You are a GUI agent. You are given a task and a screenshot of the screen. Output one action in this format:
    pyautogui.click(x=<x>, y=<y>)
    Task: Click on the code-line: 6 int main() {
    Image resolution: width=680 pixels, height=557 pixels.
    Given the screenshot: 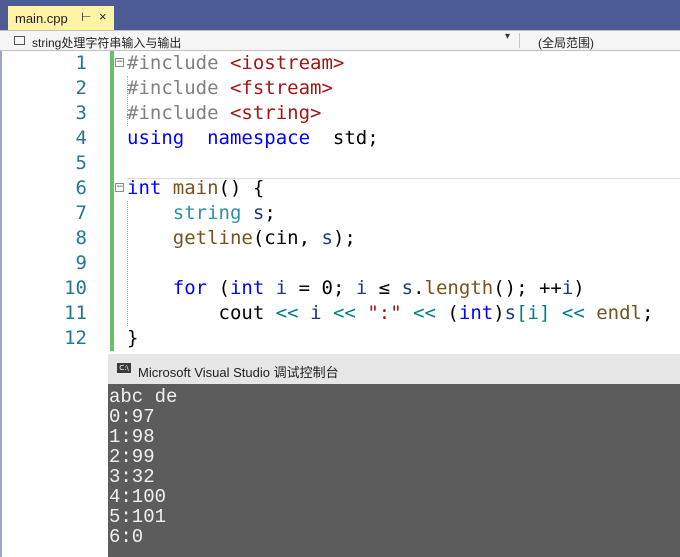 What is the action you would take?
    pyautogui.click(x=340, y=188)
    